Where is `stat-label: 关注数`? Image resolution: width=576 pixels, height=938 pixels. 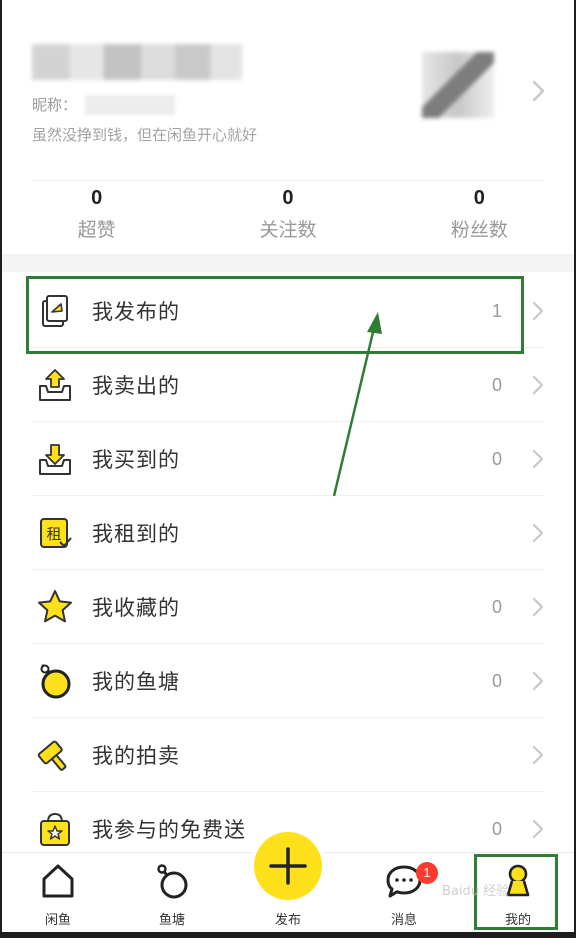 stat-label: 关注数 is located at coordinates (288, 230).